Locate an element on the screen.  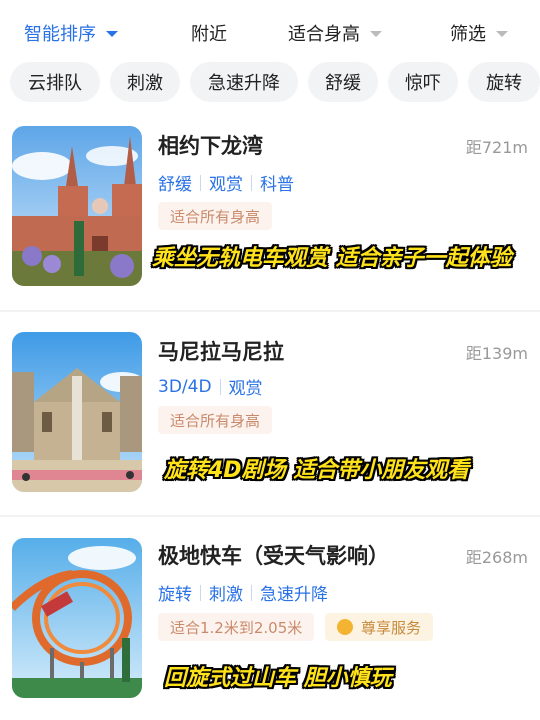
sort-smart: 智能排序 is located at coordinates (71, 33).